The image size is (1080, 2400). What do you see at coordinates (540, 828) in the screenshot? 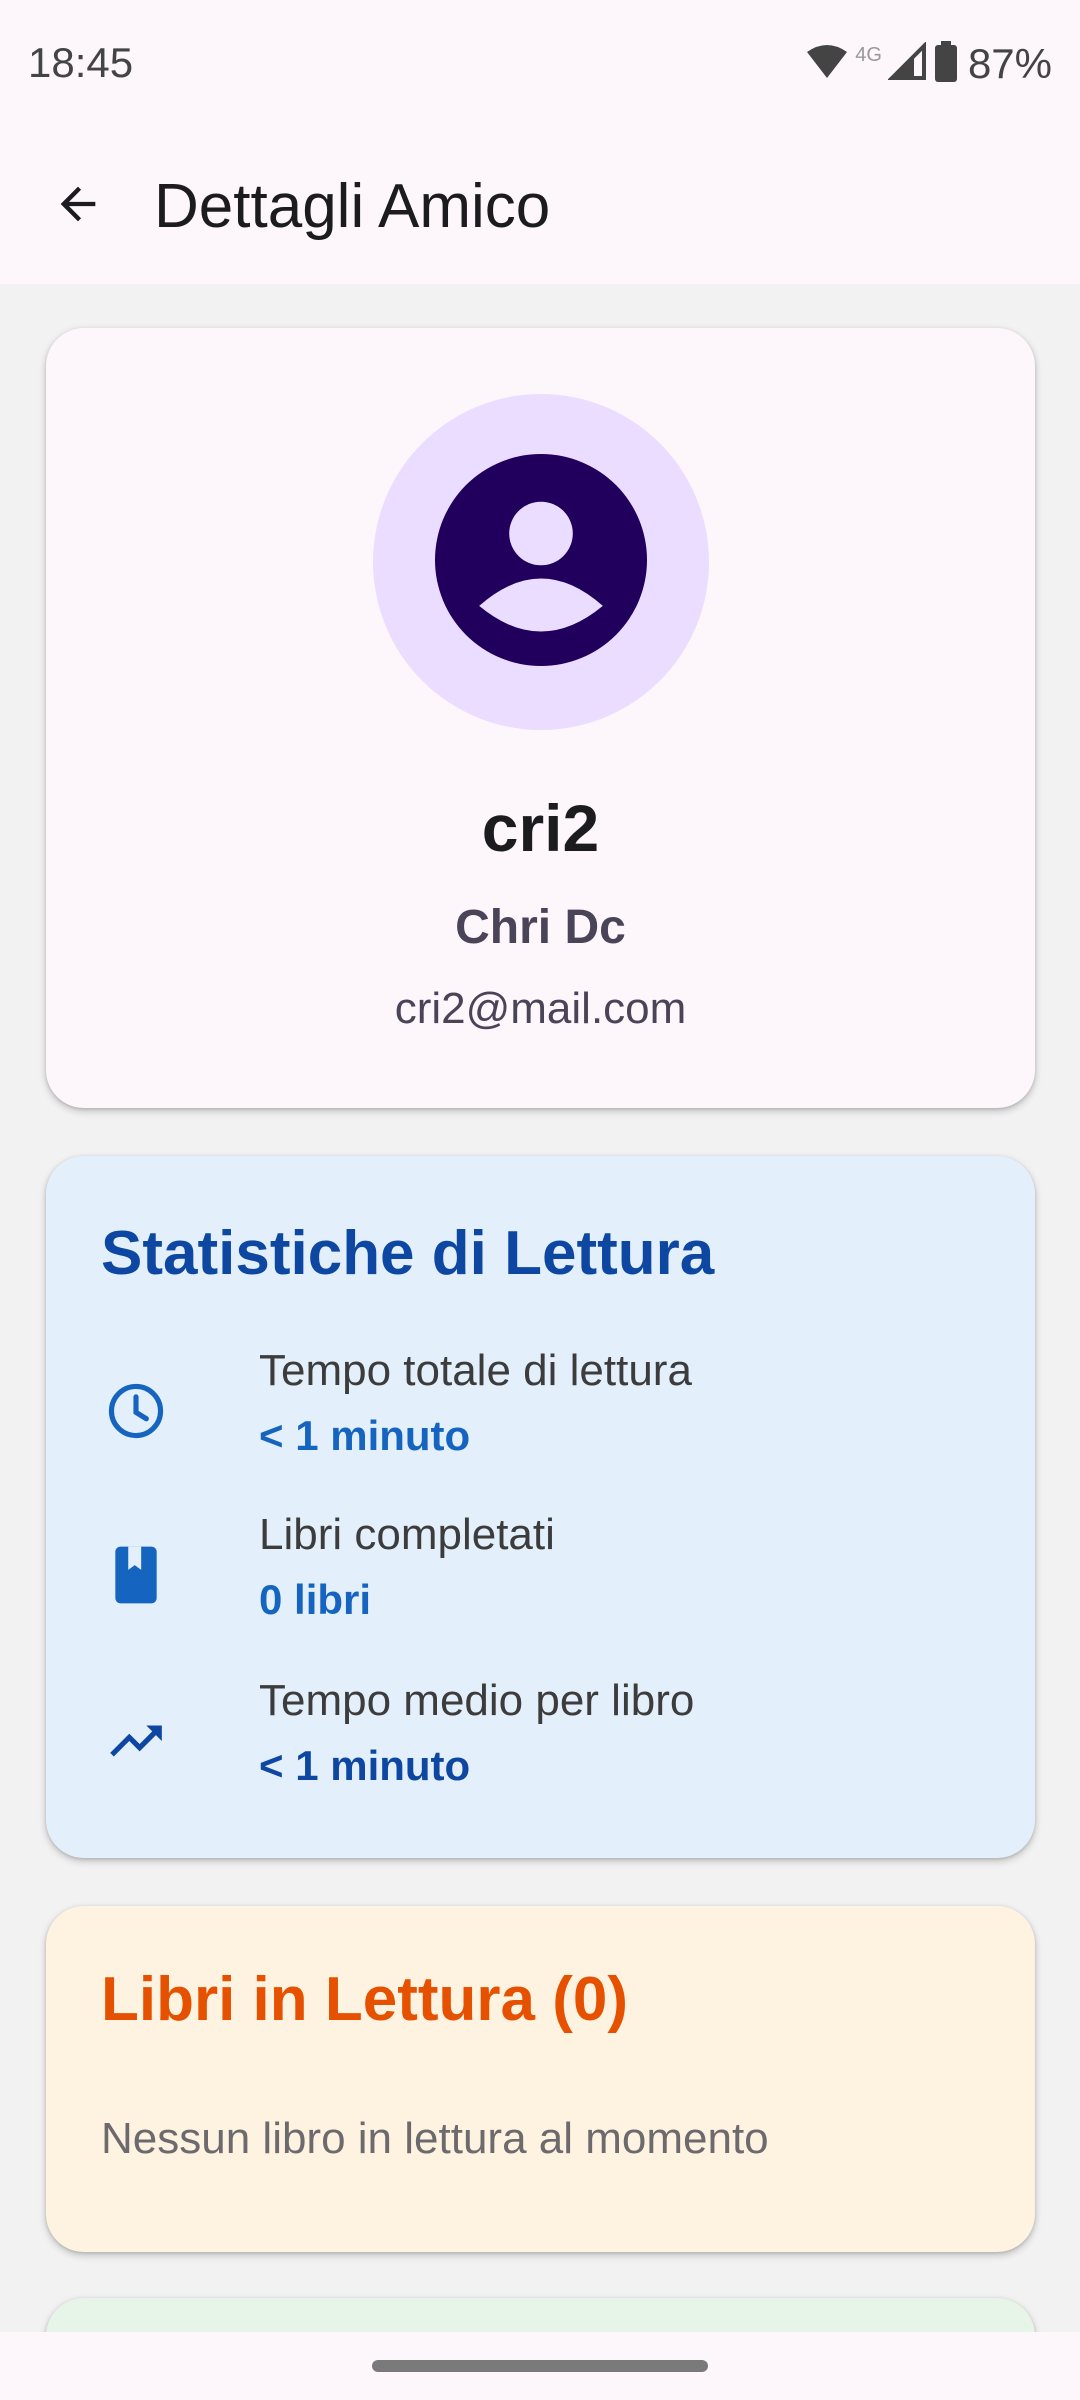
I see `username: cri2` at bounding box center [540, 828].